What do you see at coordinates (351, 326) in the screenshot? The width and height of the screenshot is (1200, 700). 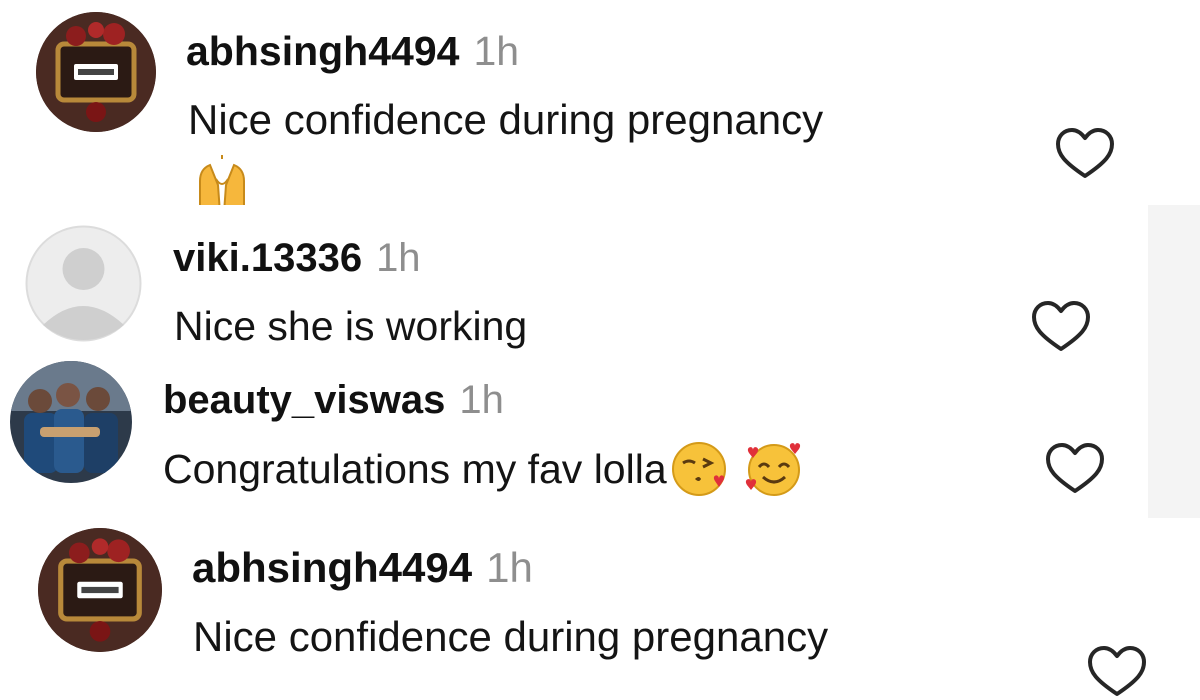 I see `comment-text: Nice she is working` at bounding box center [351, 326].